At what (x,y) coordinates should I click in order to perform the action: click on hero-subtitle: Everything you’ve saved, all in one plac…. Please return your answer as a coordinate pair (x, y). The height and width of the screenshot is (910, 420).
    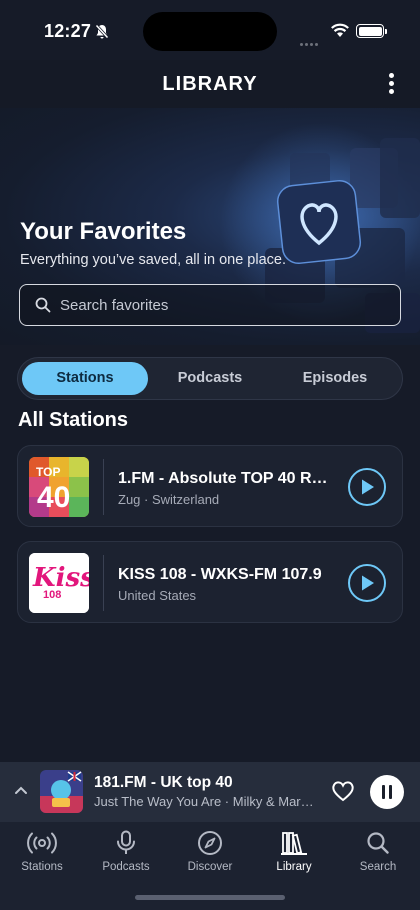
    Looking at the image, I should click on (153, 260).